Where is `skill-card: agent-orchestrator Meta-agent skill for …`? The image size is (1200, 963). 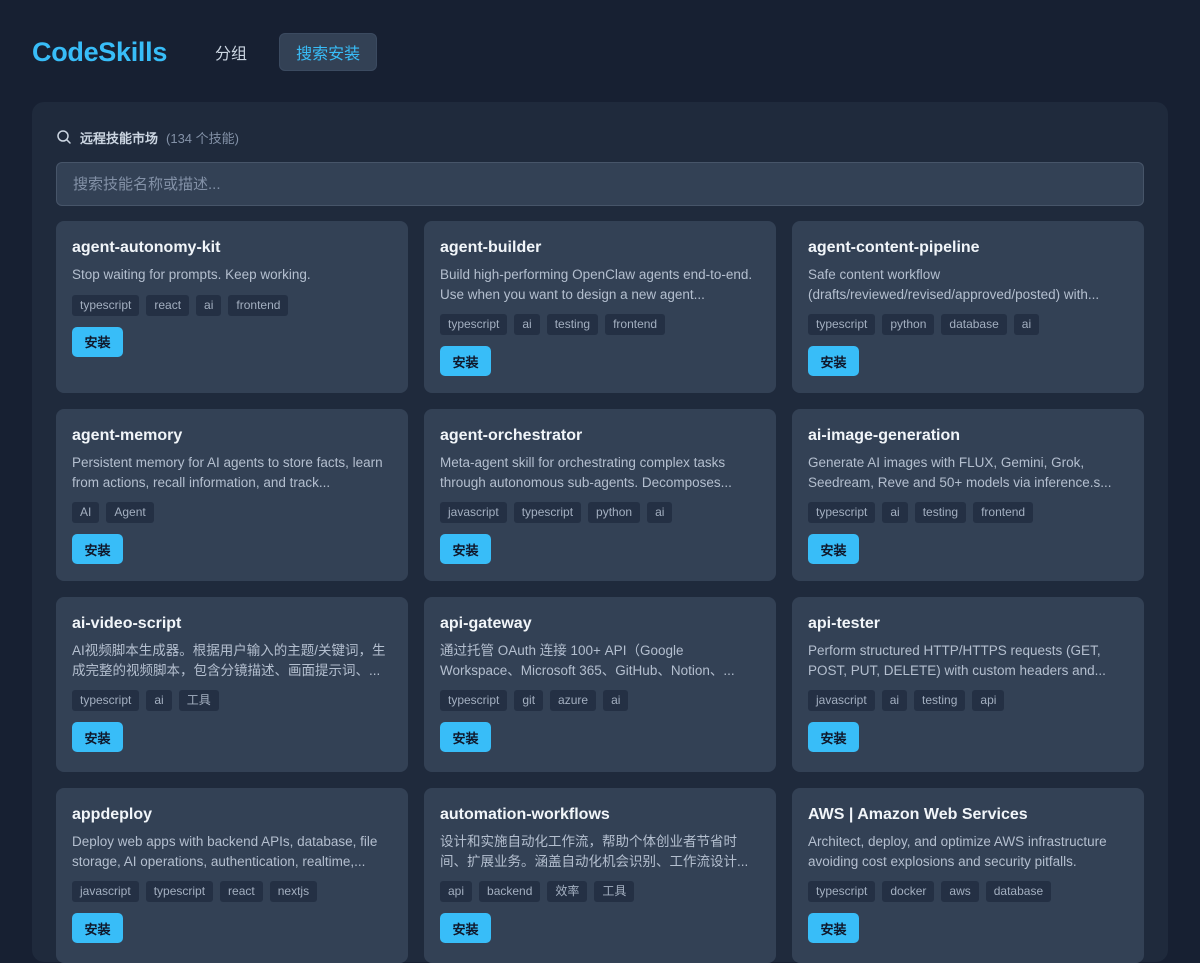 skill-card: agent-orchestrator Meta-agent skill for … is located at coordinates (600, 495).